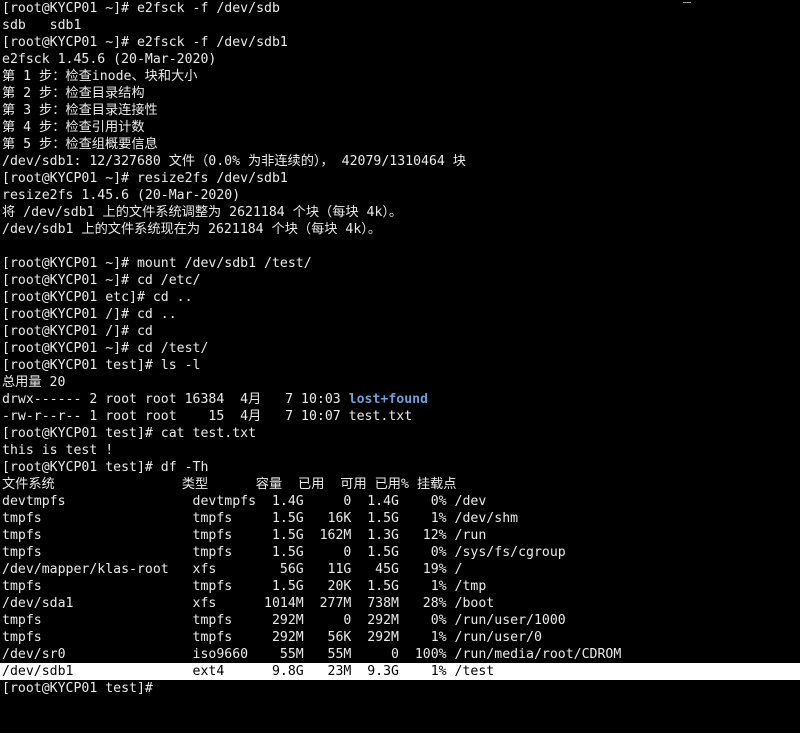 The height and width of the screenshot is (733, 800). Describe the element at coordinates (175, 416) in the screenshot. I see `ls-entry-prefix: -rw-r--r-- 1 root root 15 4月 7 10:07` at that location.